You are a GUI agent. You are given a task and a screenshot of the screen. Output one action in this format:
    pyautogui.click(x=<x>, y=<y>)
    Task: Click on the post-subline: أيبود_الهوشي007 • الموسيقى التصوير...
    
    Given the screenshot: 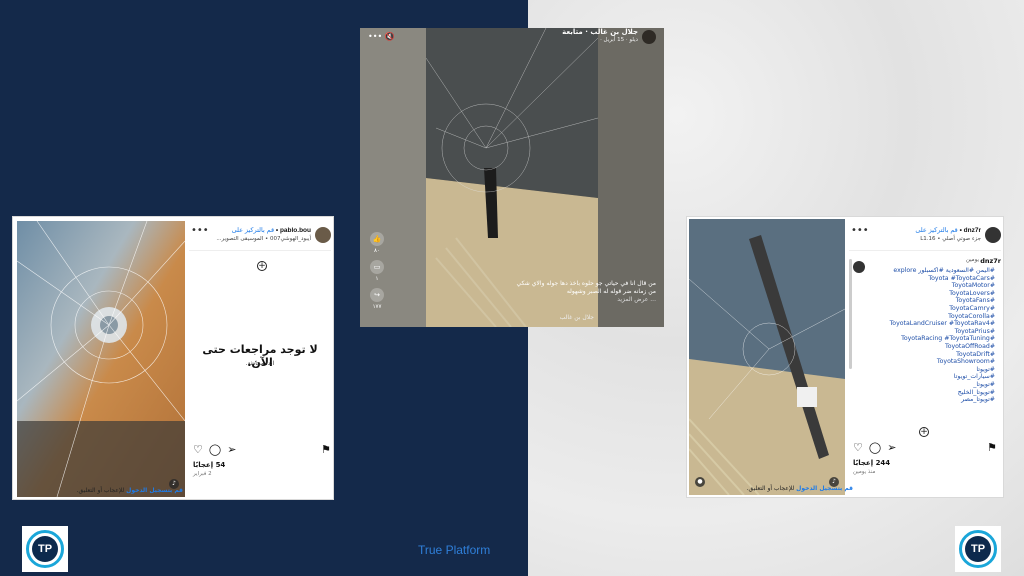 What is the action you would take?
    pyautogui.click(x=263, y=239)
    